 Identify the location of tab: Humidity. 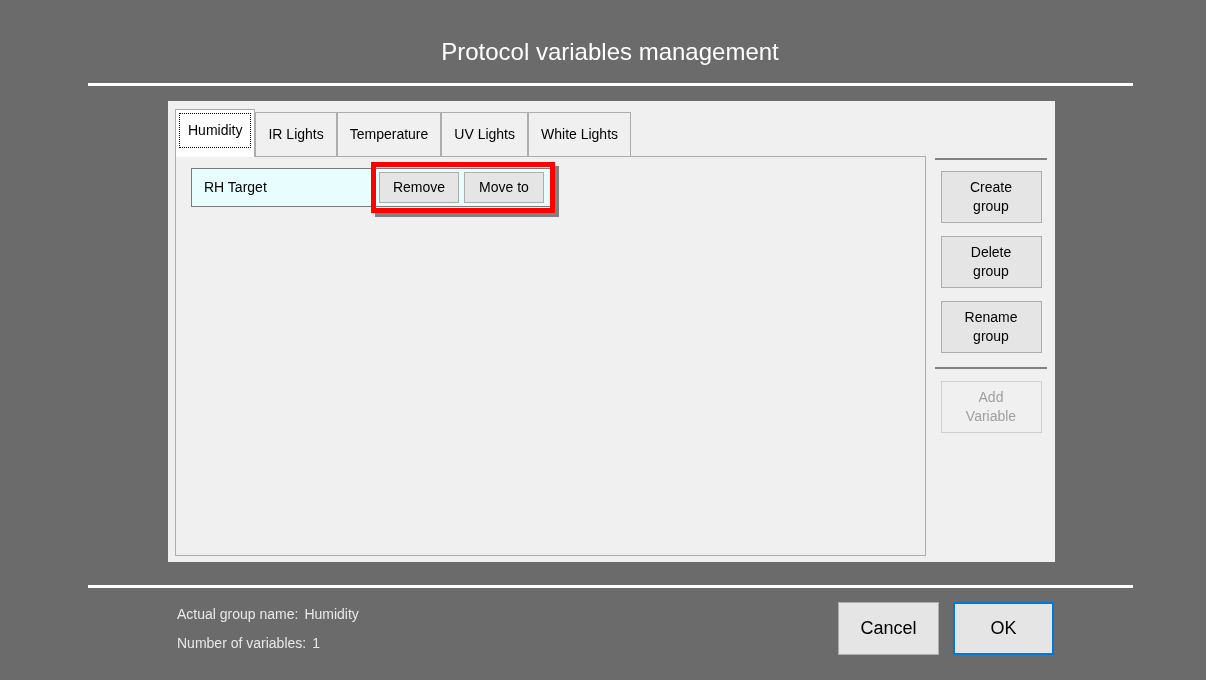
(215, 133).